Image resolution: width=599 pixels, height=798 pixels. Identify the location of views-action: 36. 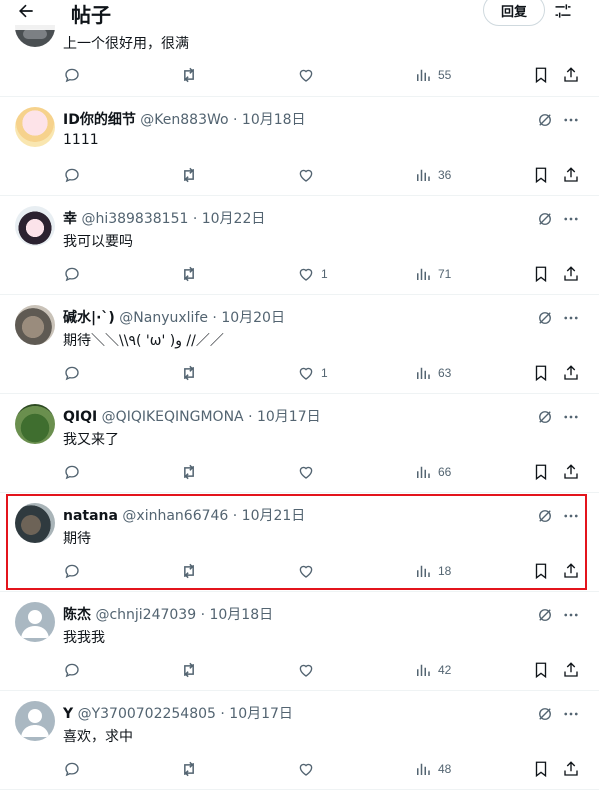
(432, 175).